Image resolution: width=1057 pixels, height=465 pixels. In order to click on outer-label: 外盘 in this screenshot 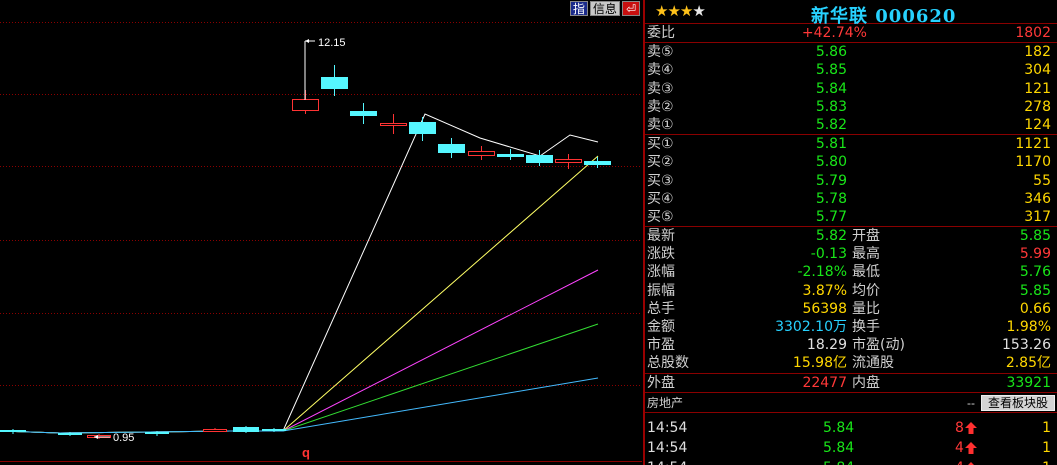, I will do `click(661, 382)`.